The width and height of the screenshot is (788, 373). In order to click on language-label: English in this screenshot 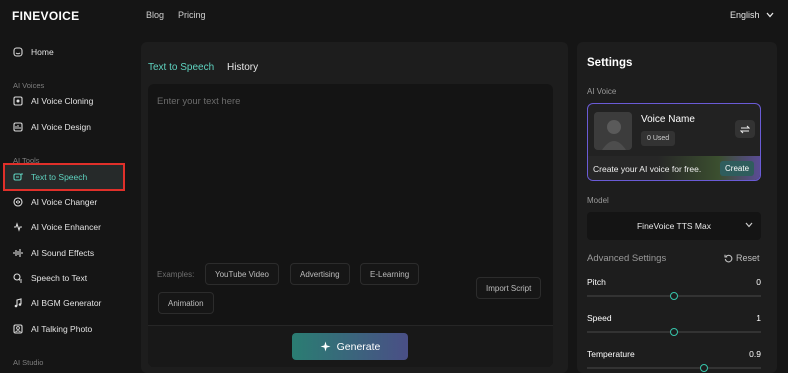, I will do `click(745, 15)`.